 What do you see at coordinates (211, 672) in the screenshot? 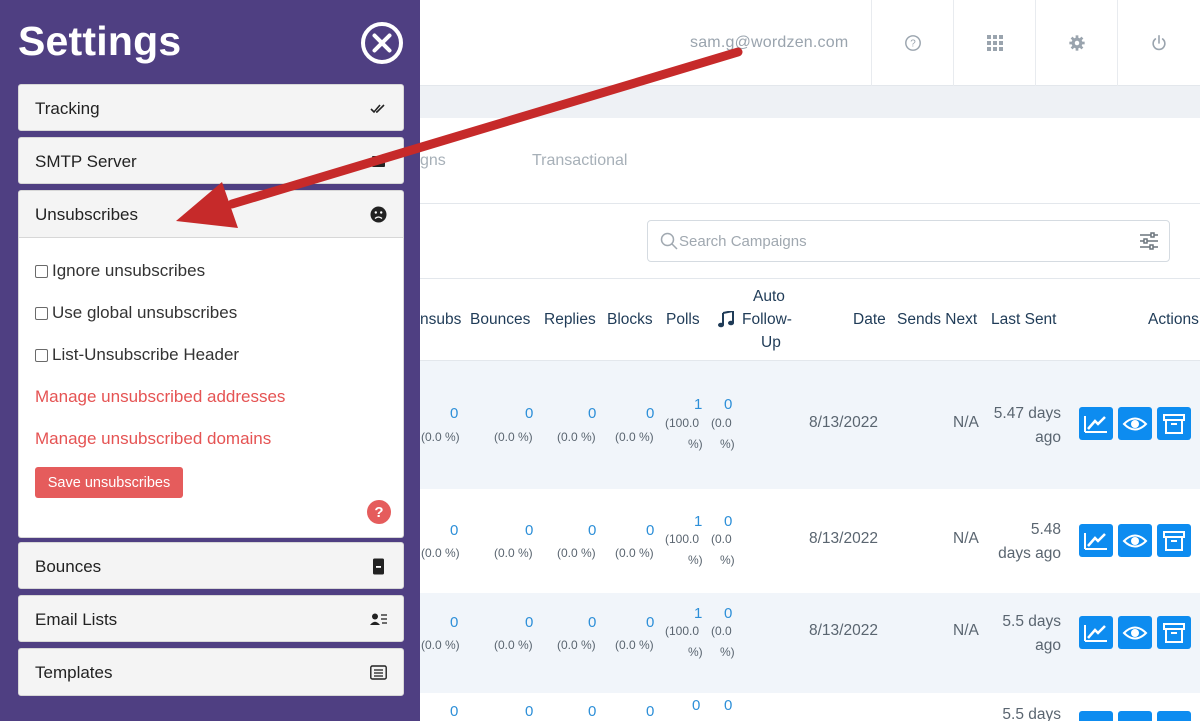
I see `accordion-templates: Templates` at bounding box center [211, 672].